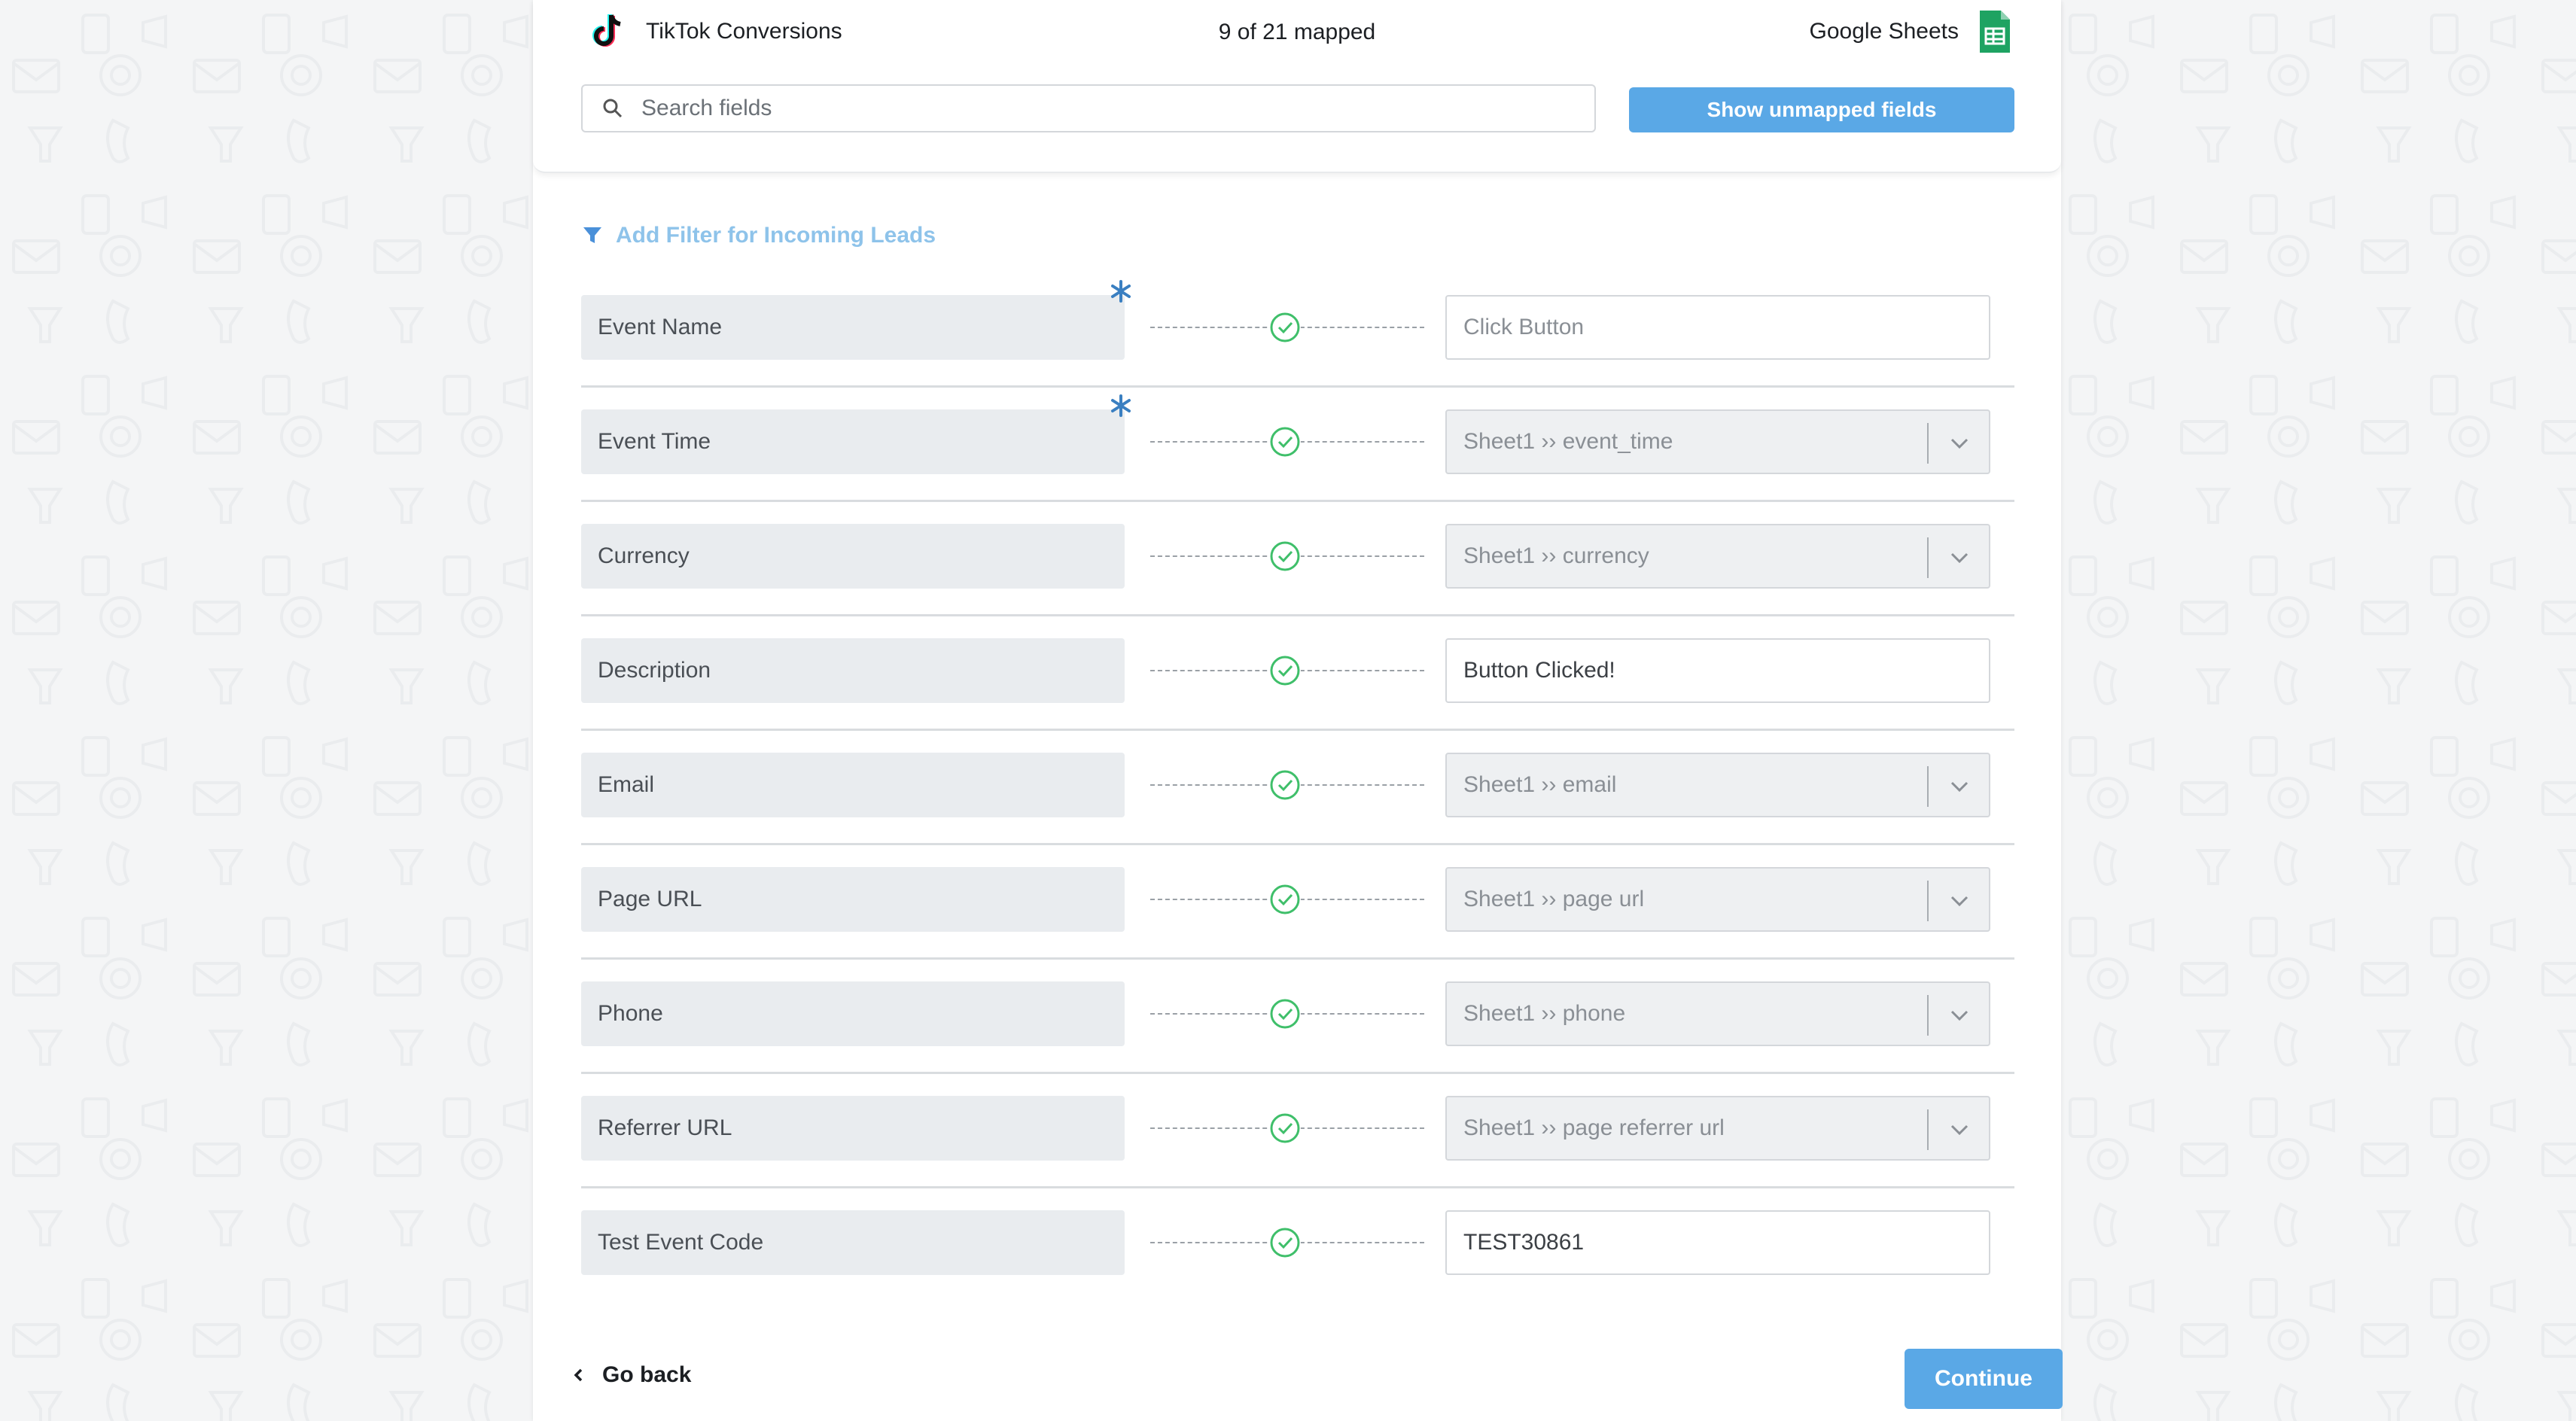  Describe the element at coordinates (665, 1127) in the screenshot. I see `source-field-label: Referrer URL` at that location.